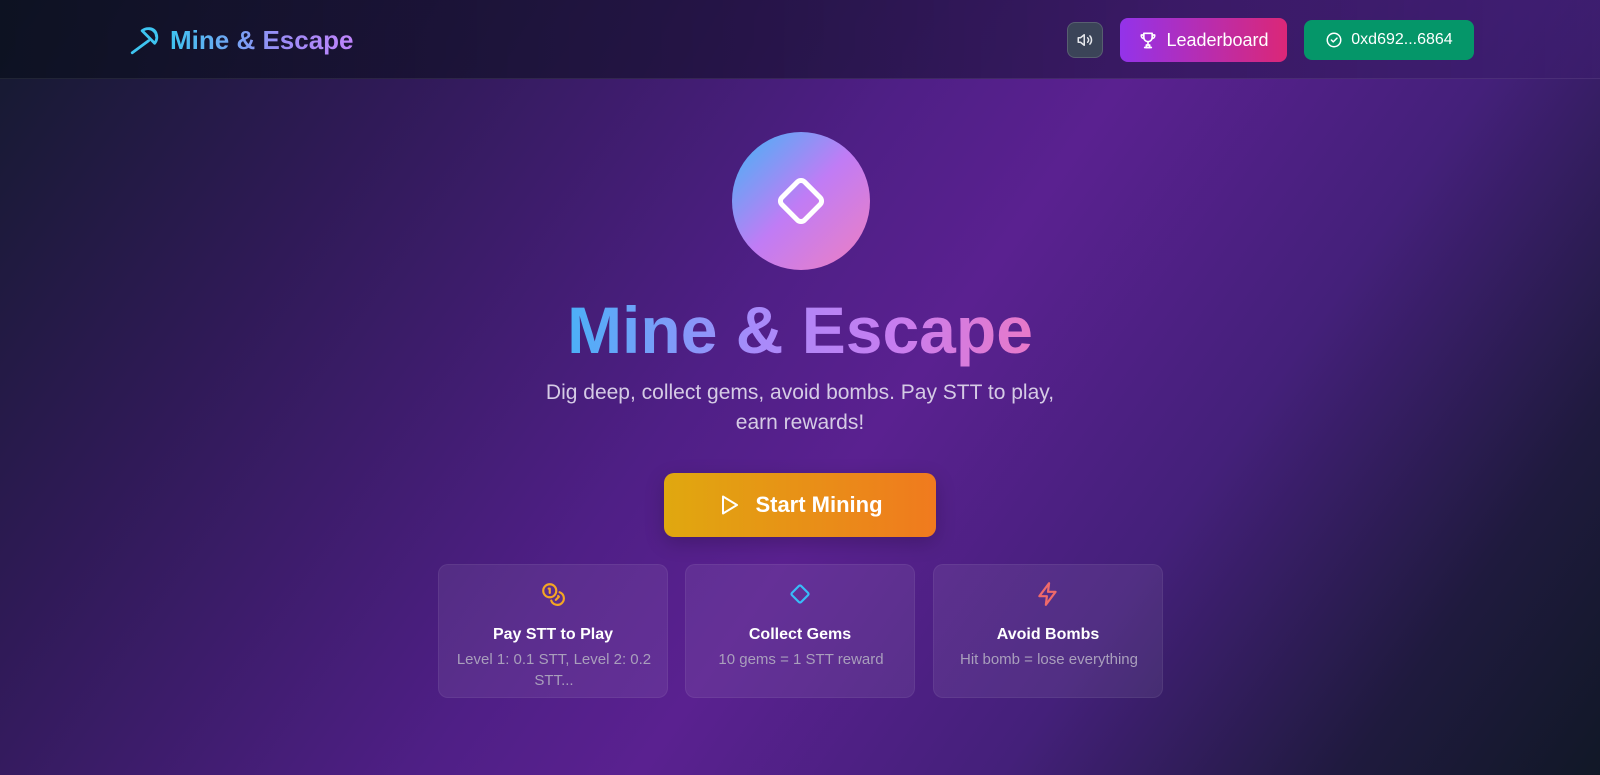 This screenshot has width=1600, height=775. I want to click on lightning-icon, so click(1047, 594).